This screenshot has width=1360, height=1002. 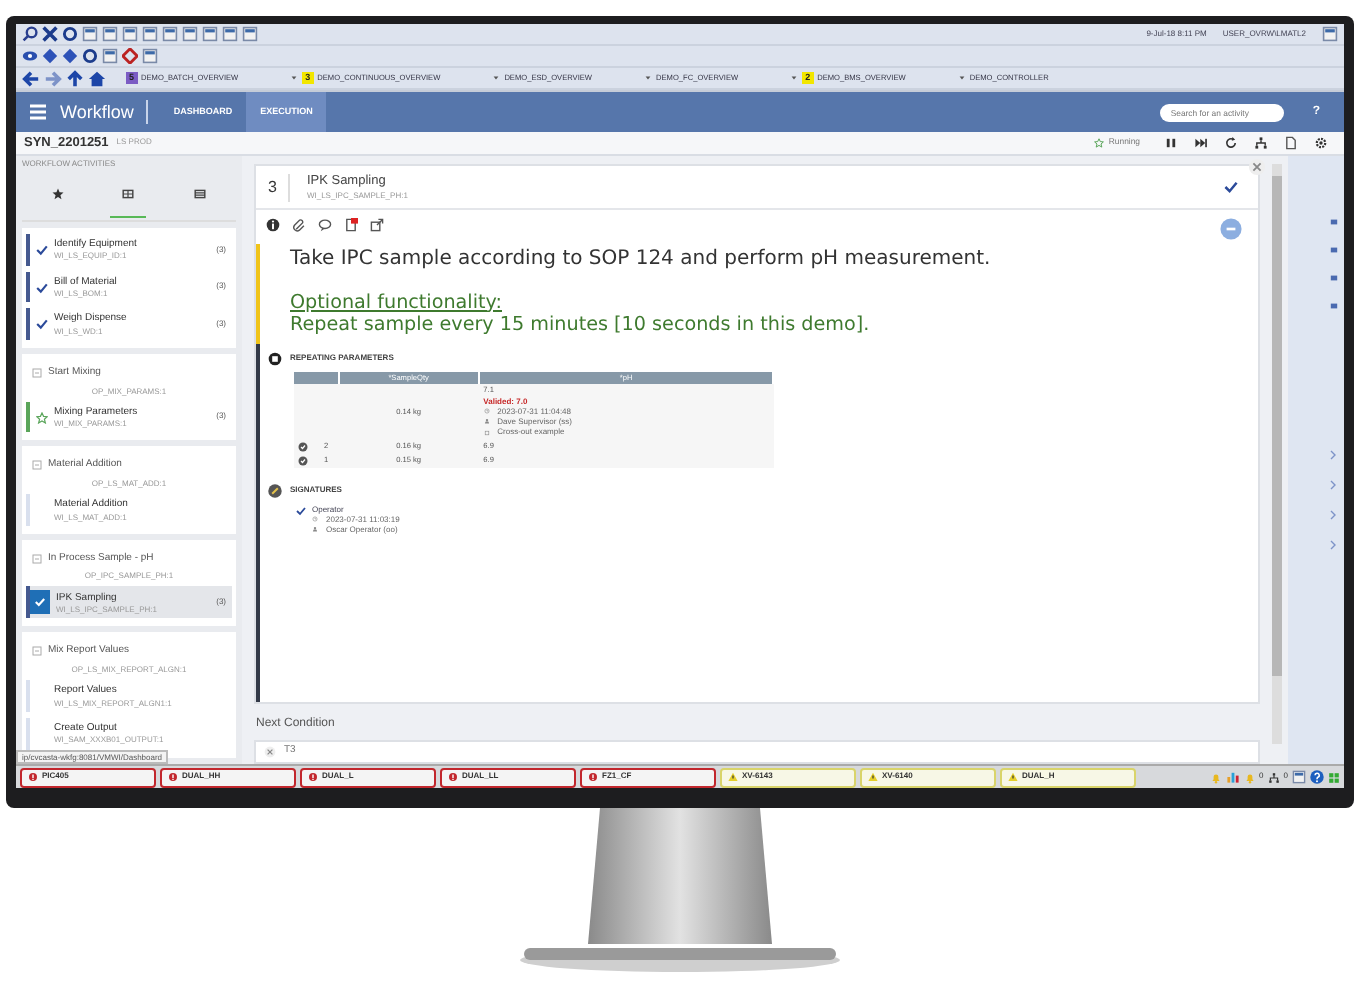 I want to click on eye-icon, so click(x=30, y=56).